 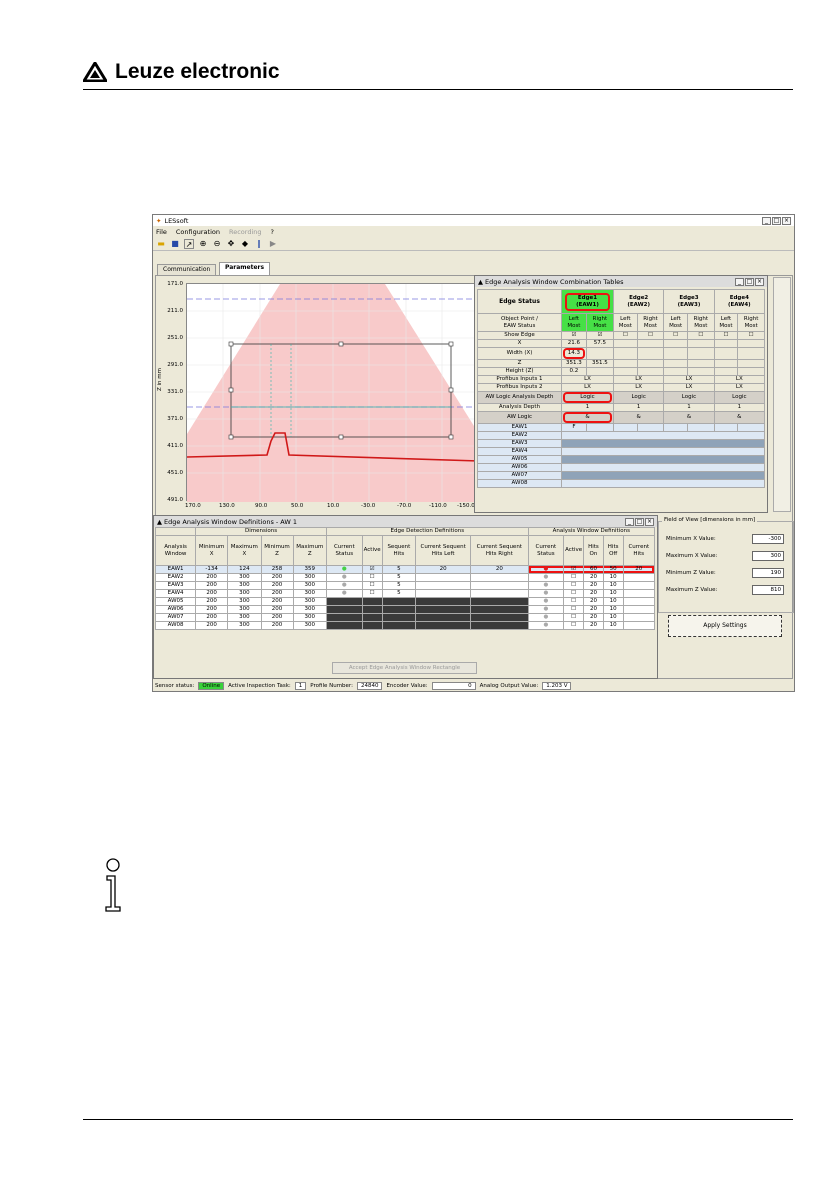 I want to click on cell-on: 60, so click(x=593, y=569).